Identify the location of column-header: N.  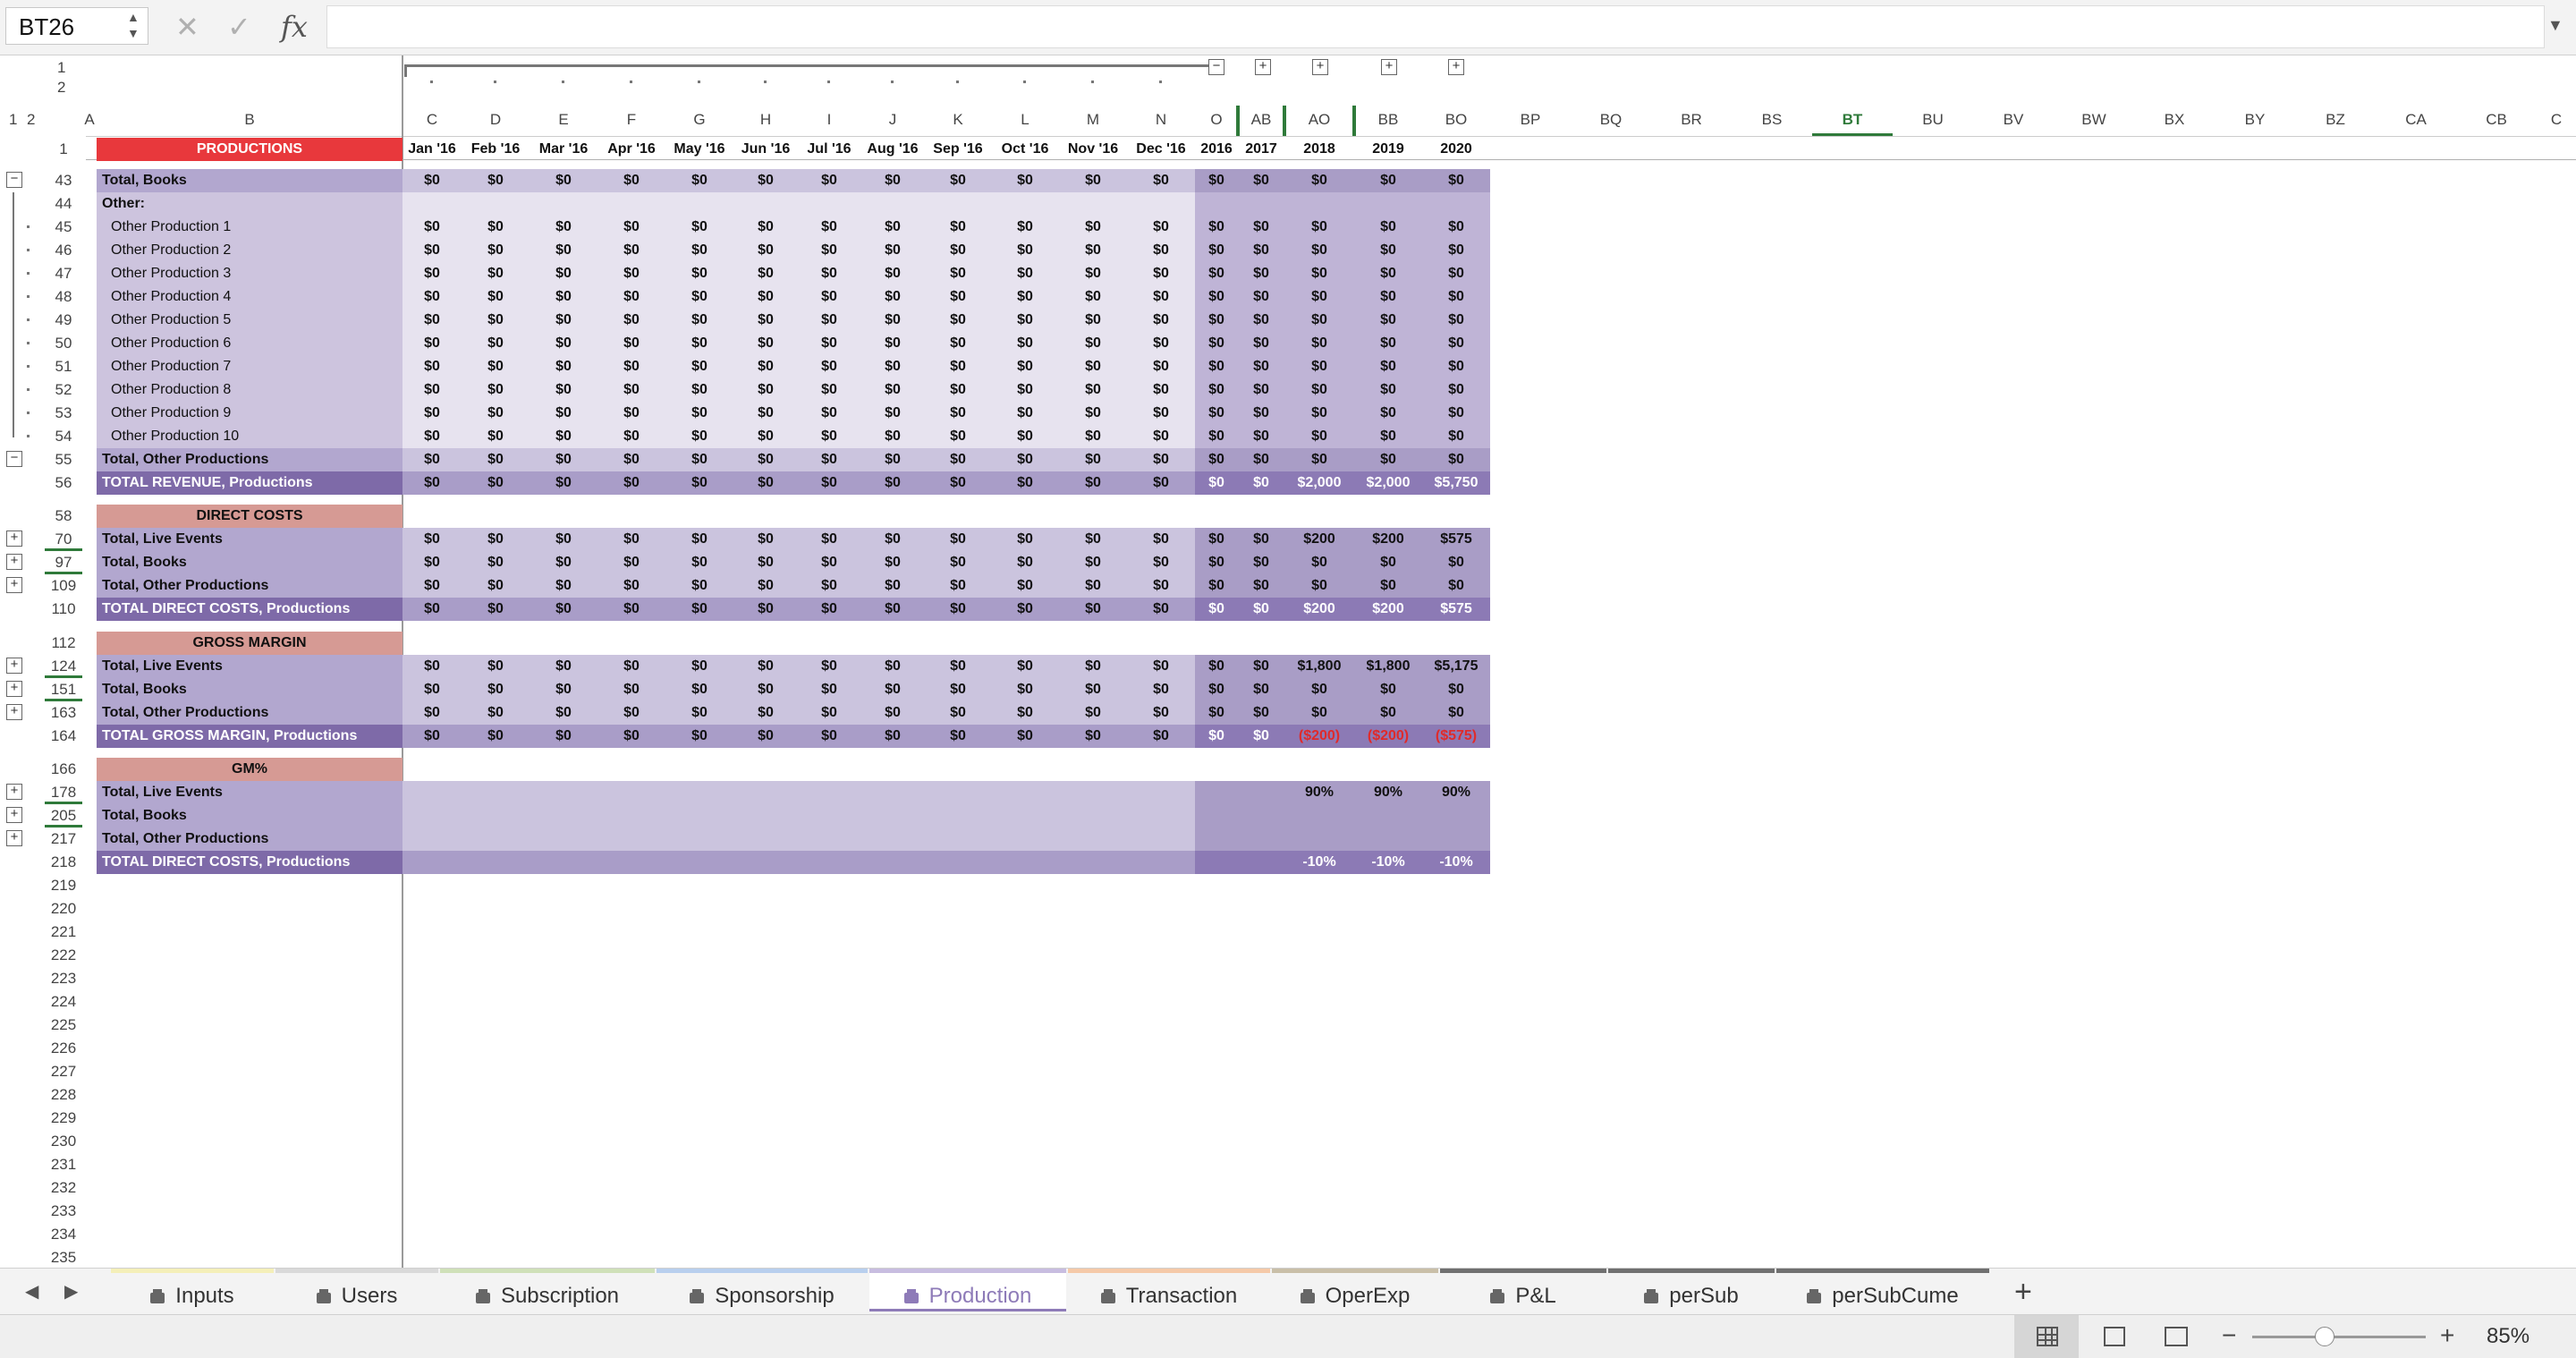
(1161, 119).